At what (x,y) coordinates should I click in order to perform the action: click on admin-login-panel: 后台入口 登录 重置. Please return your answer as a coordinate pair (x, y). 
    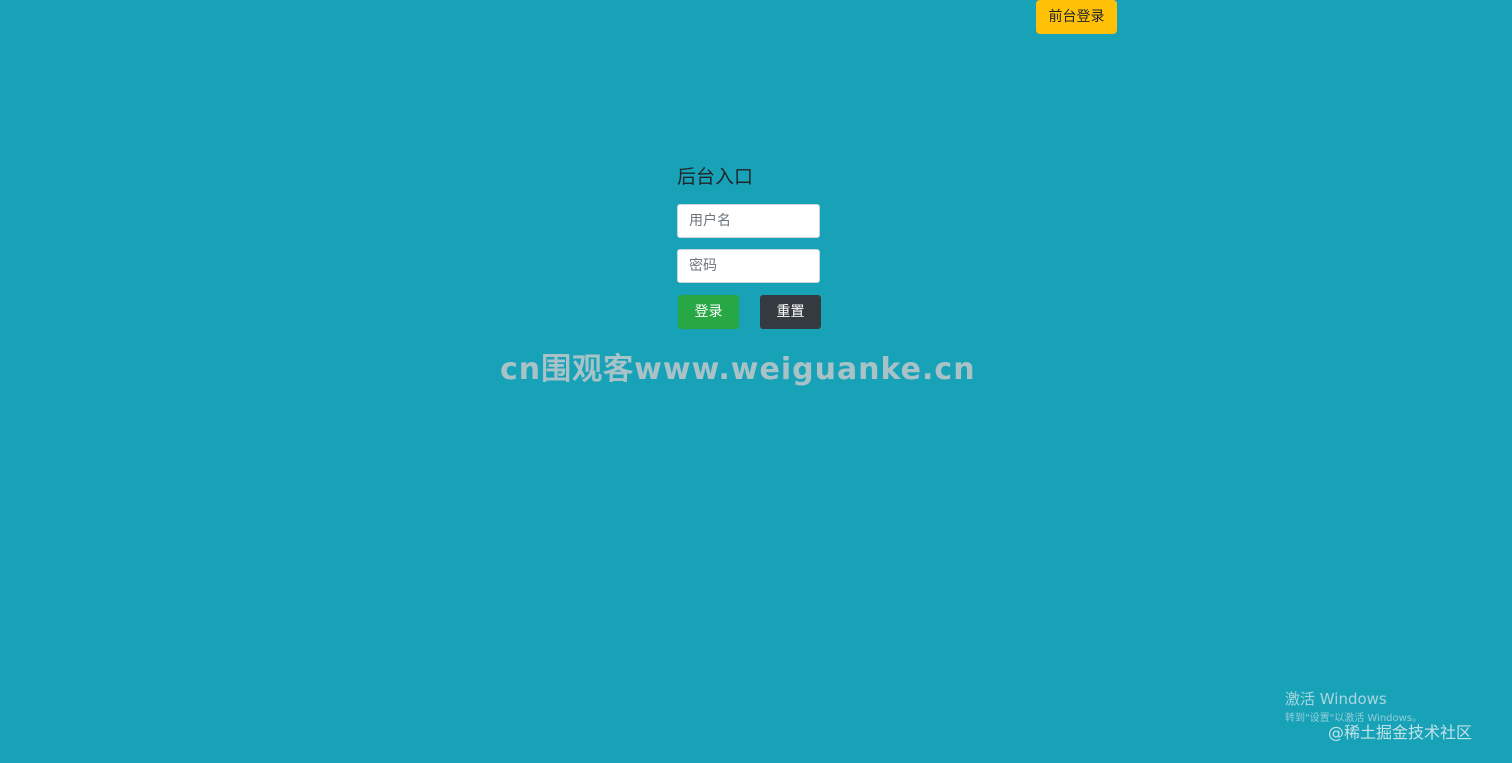
    Looking at the image, I should click on (749, 246).